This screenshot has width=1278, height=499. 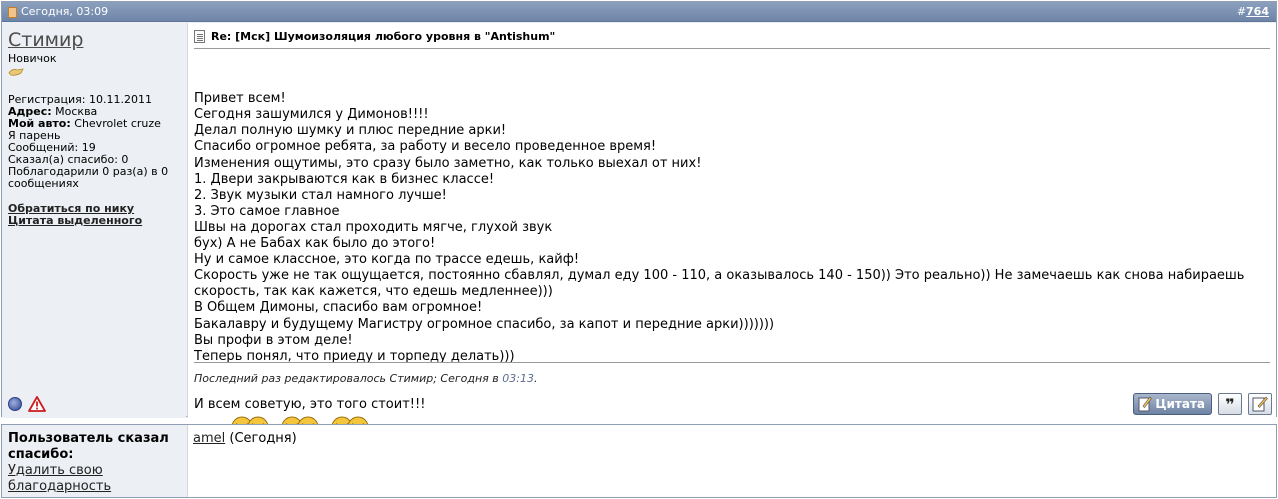 What do you see at coordinates (32, 58) in the screenshot?
I see `user-rank: Новичок` at bounding box center [32, 58].